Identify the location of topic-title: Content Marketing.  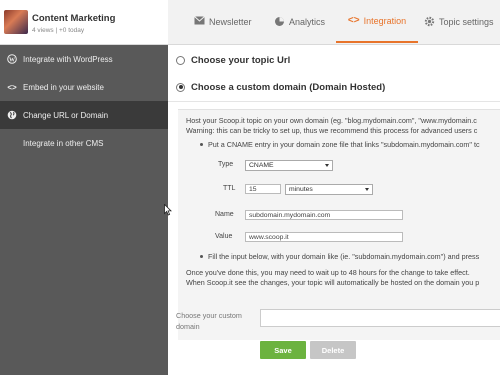
(74, 18).